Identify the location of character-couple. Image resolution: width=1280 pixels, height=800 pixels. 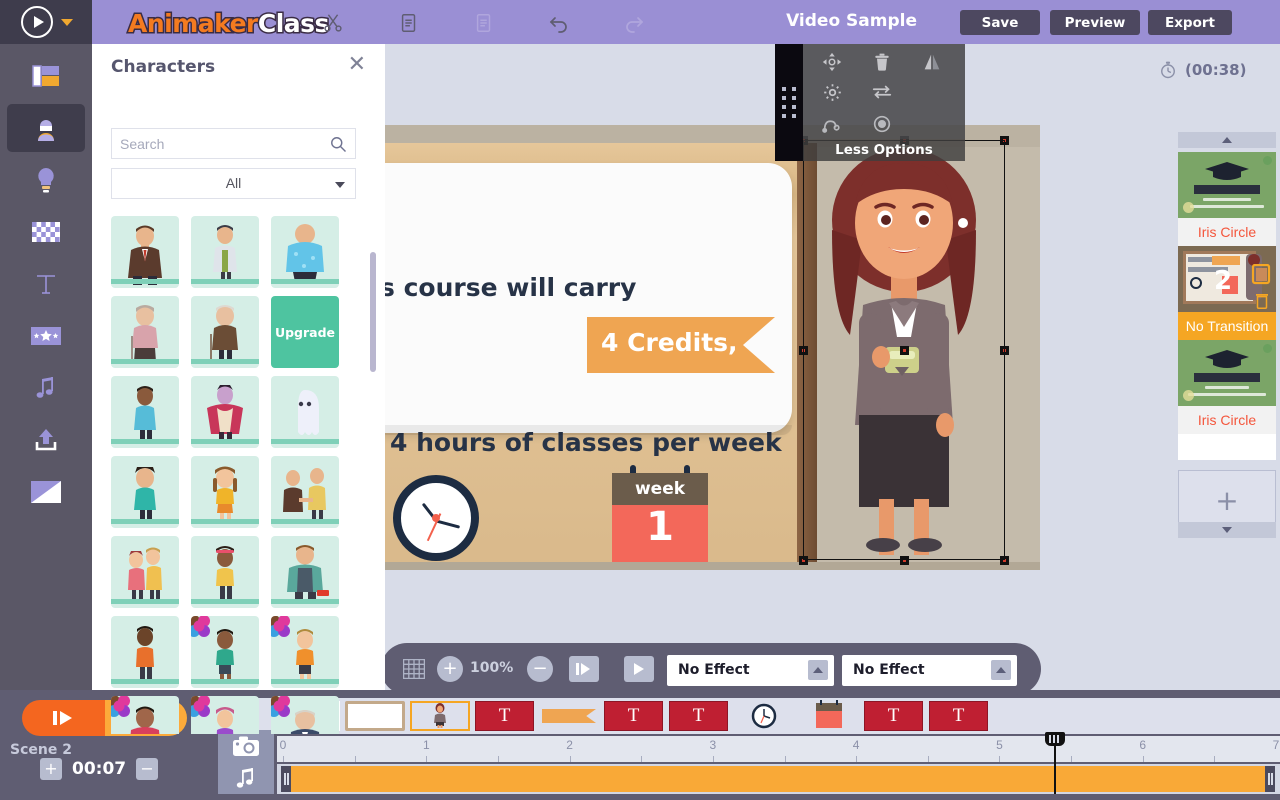
(145, 572).